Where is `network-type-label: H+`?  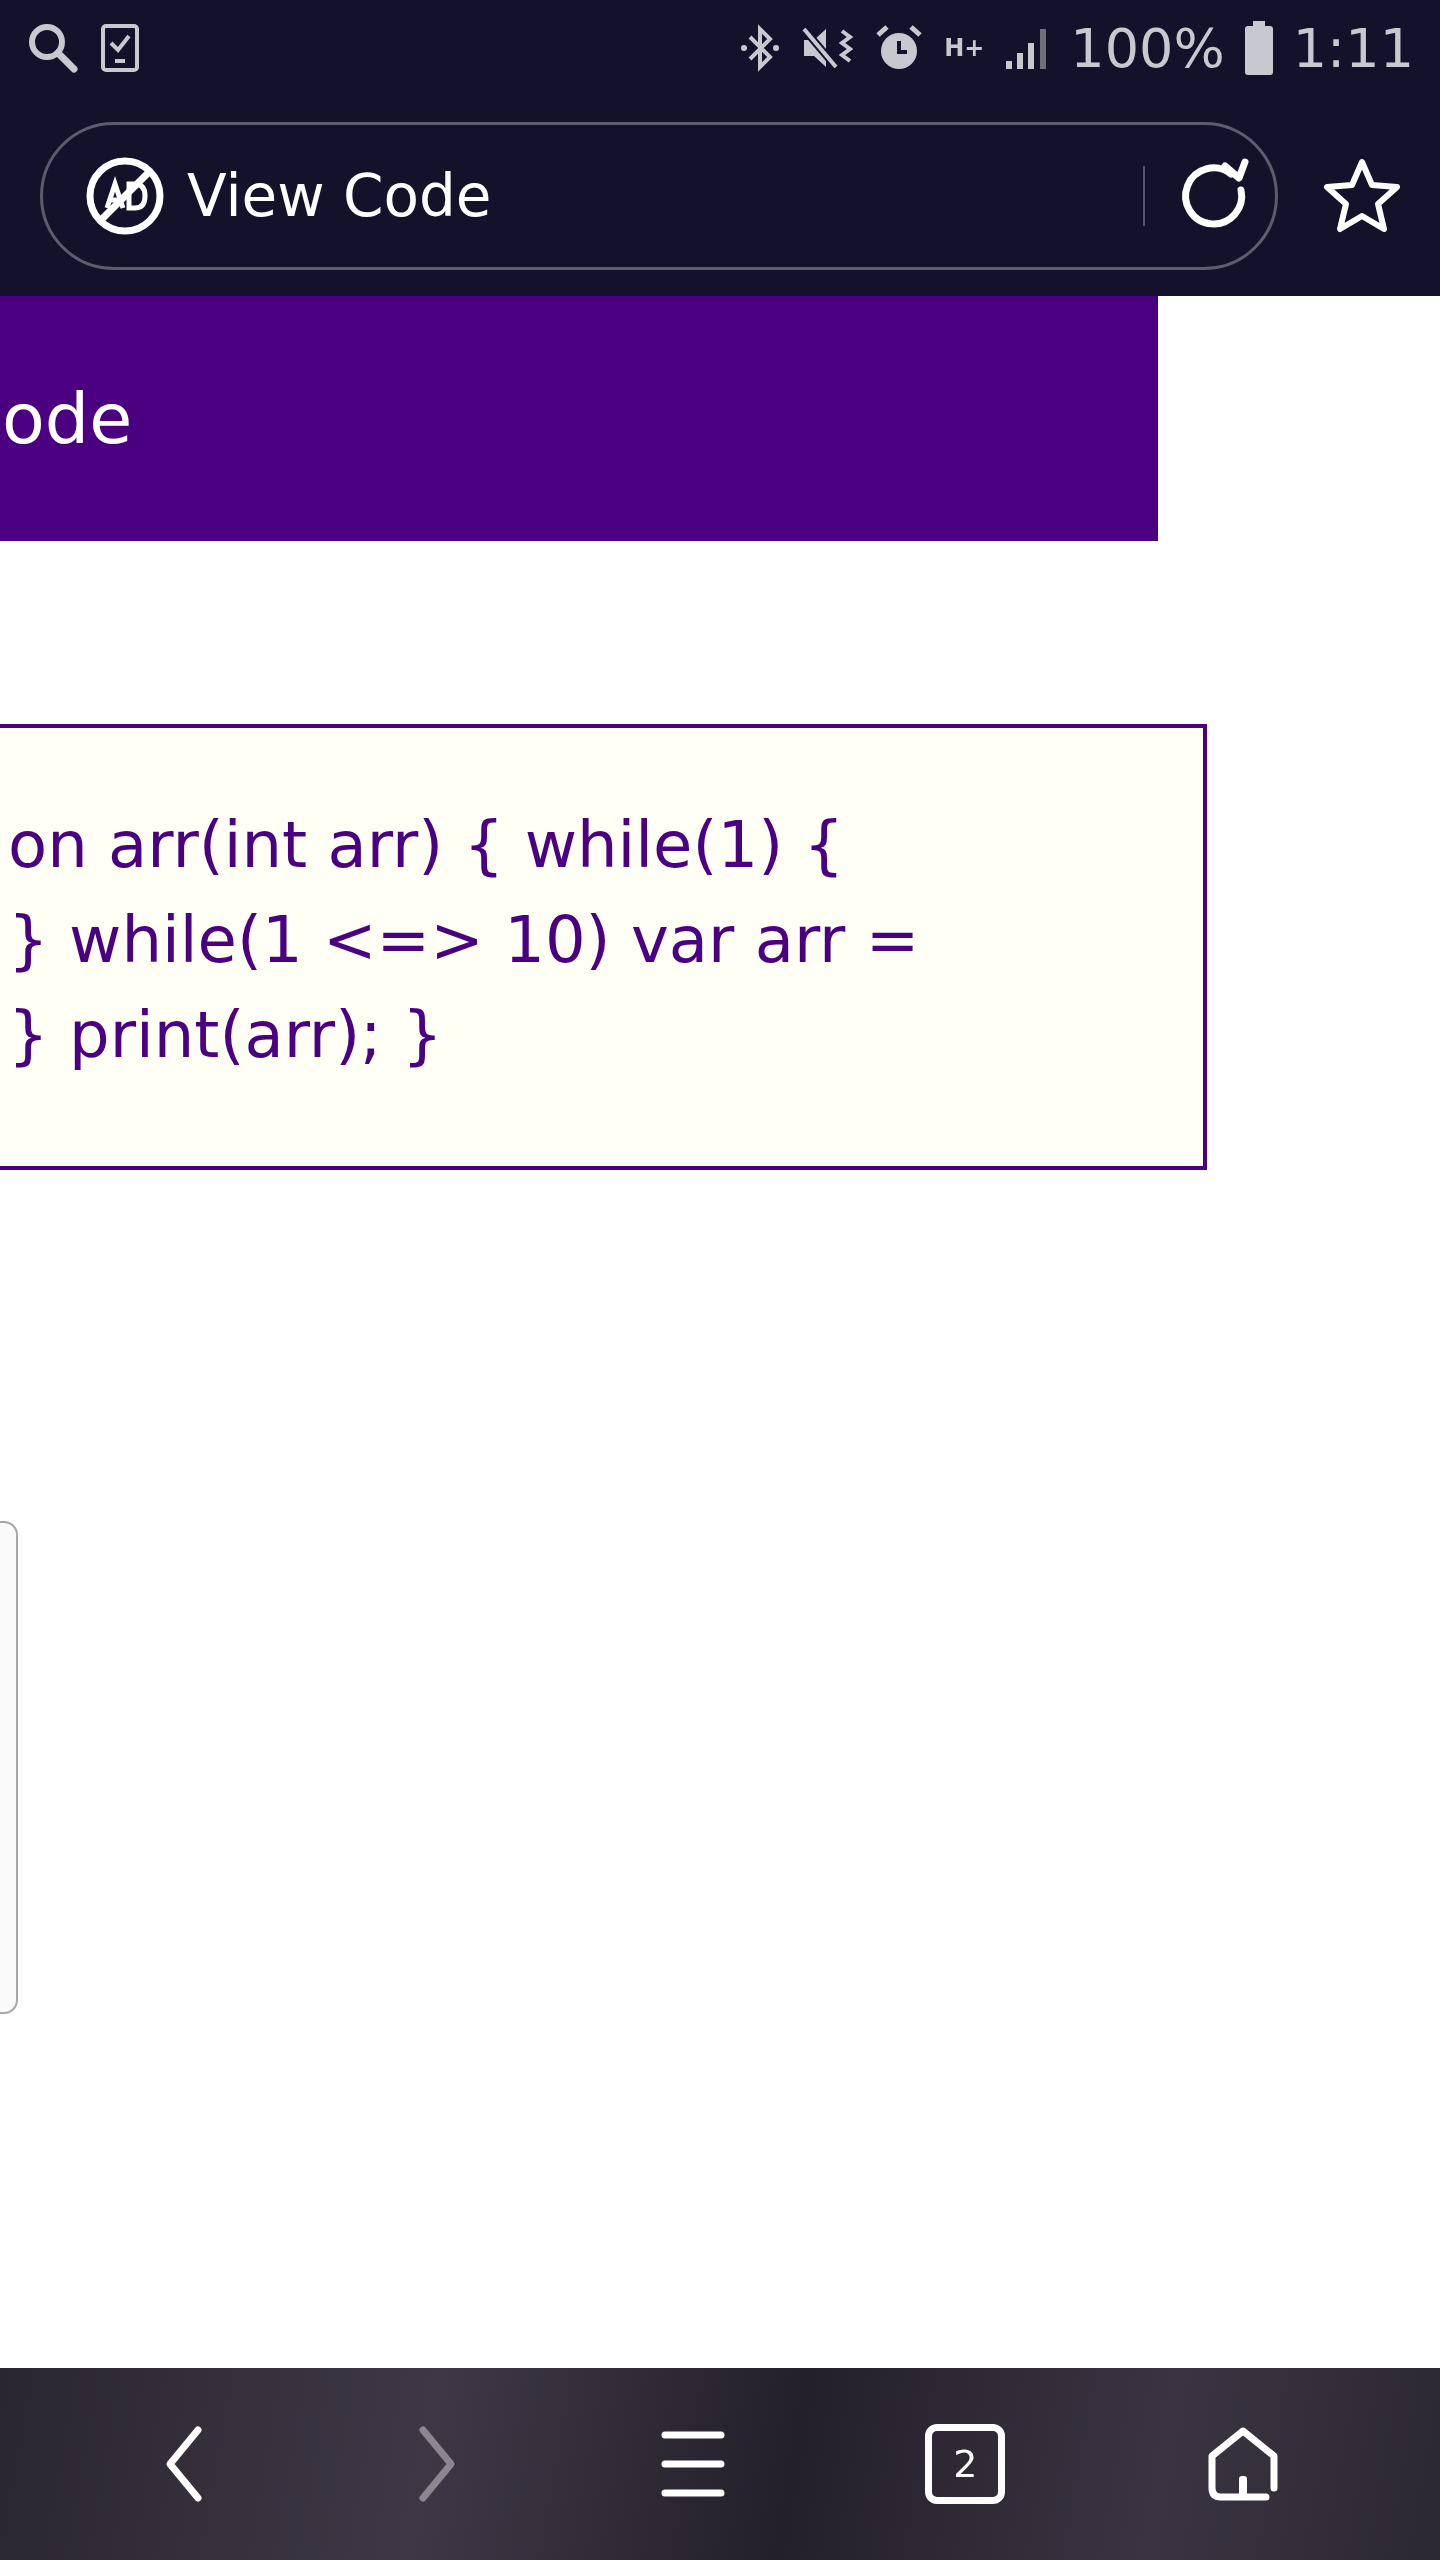 network-type-label: H+ is located at coordinates (964, 48).